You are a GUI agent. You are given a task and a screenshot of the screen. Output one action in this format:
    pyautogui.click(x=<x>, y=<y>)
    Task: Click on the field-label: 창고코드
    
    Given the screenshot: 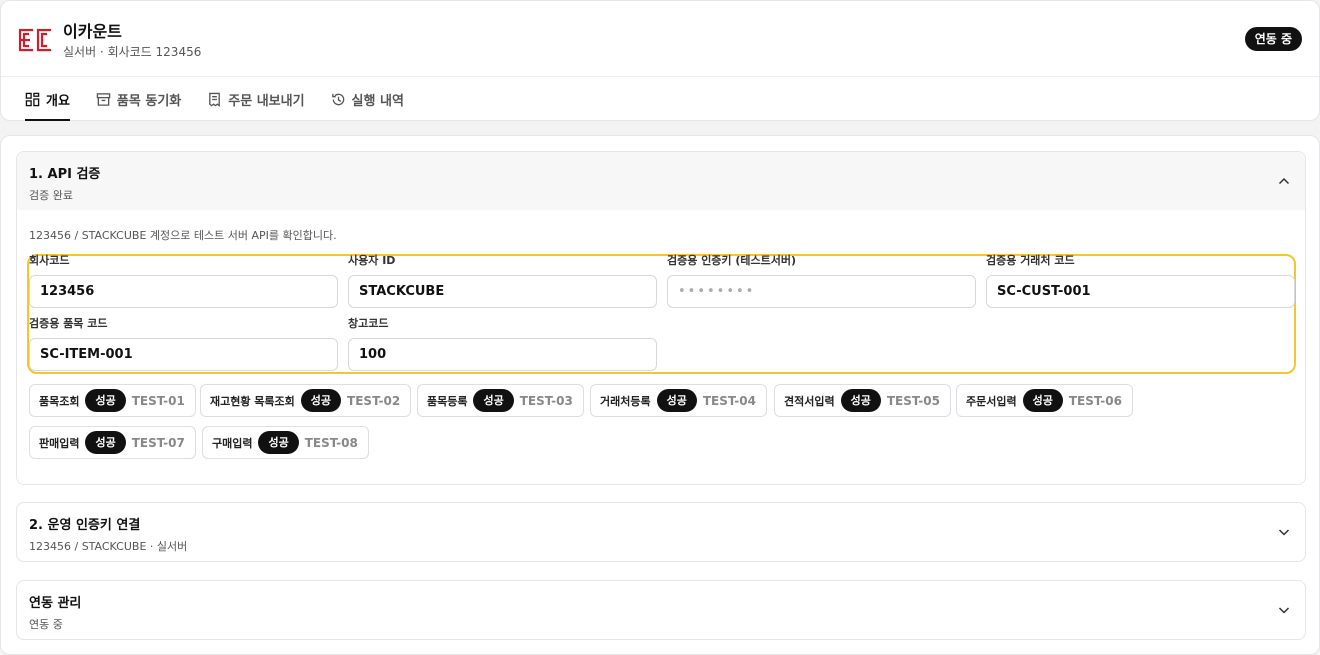 What is the action you would take?
    pyautogui.click(x=368, y=323)
    